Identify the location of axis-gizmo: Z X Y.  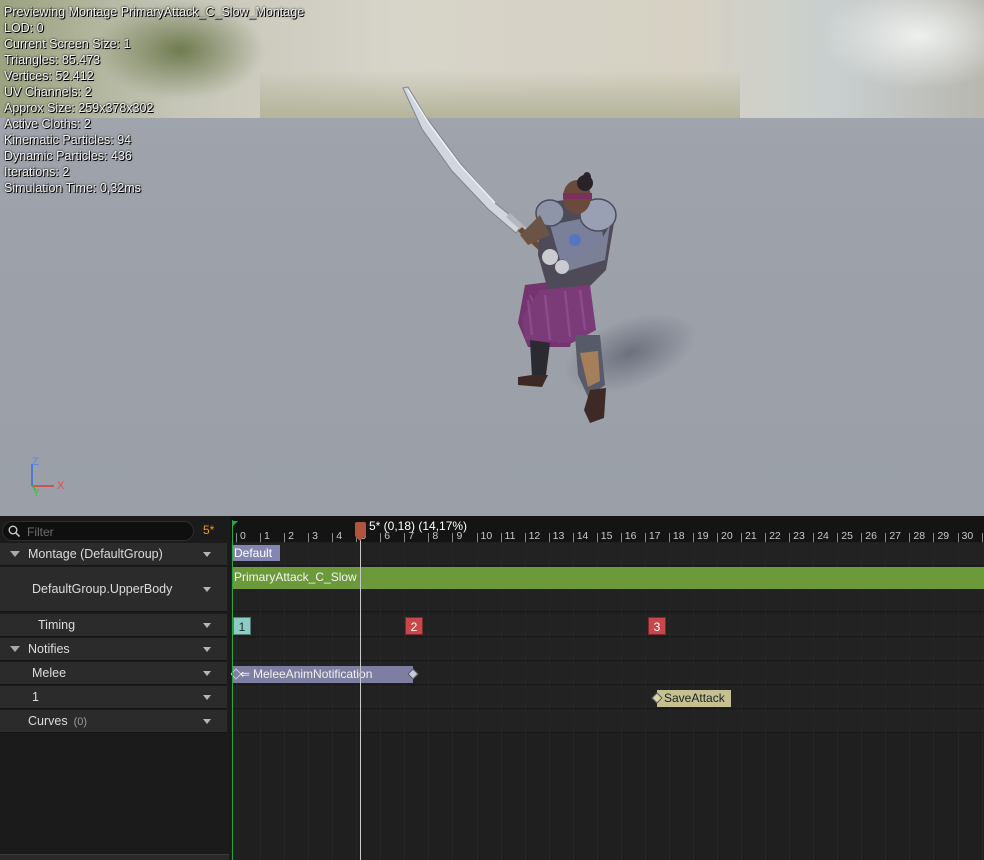
(48, 477).